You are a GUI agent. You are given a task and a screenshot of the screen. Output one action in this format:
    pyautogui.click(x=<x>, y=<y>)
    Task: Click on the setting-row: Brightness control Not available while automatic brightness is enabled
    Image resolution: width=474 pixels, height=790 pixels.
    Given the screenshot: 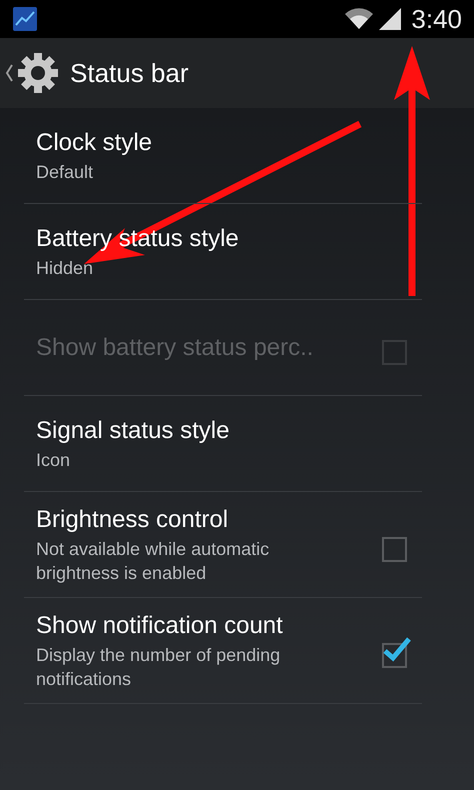 What is the action you would take?
    pyautogui.click(x=223, y=545)
    